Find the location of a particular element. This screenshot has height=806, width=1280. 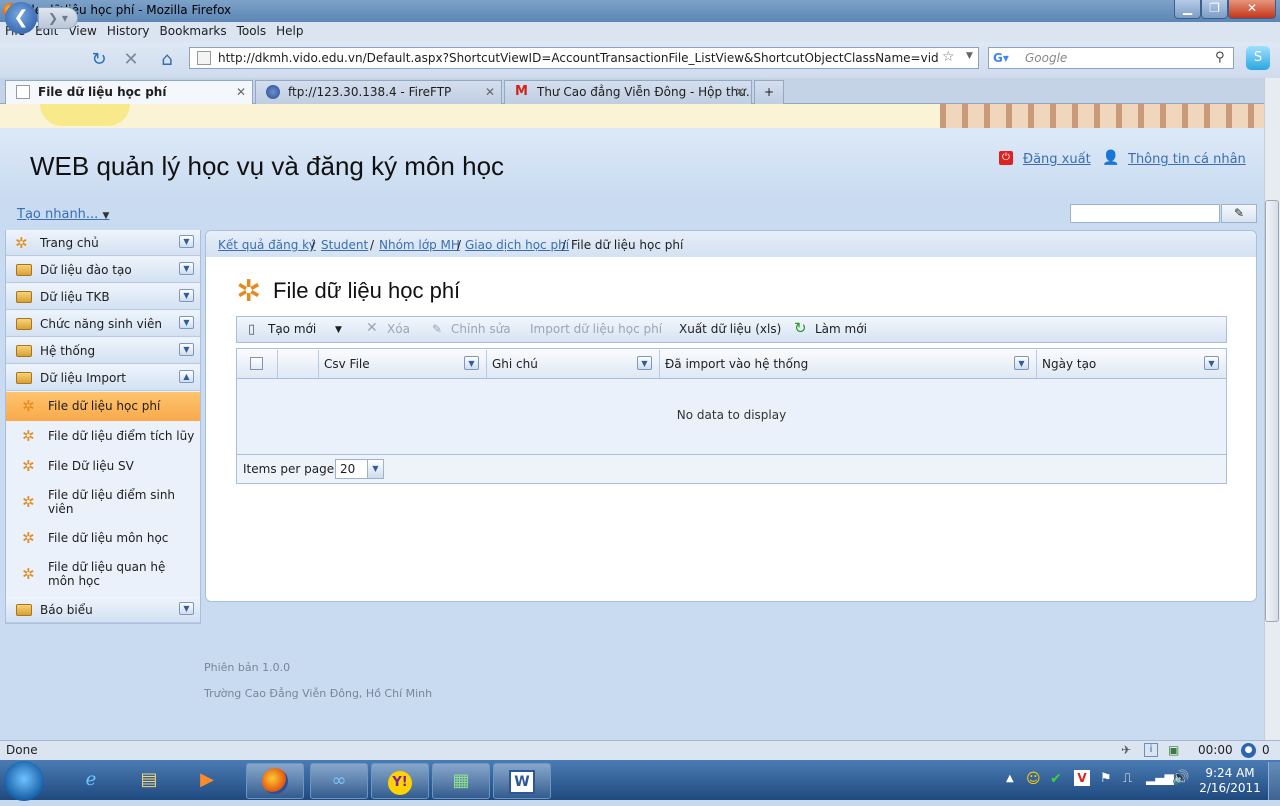

import-button: Import dữ liệu học phí is located at coordinates (596, 329).